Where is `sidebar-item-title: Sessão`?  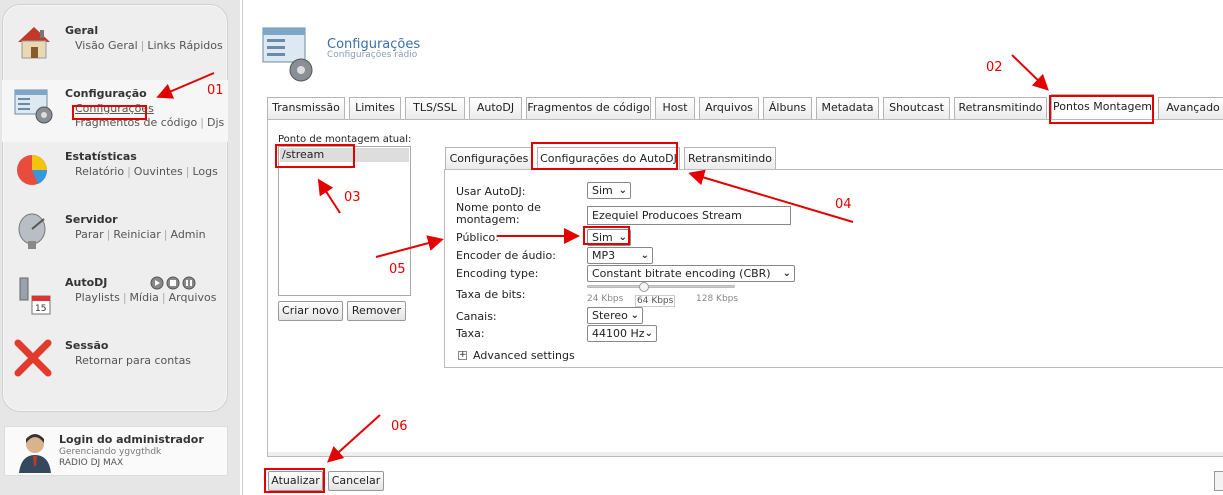
sidebar-item-title: Sessão is located at coordinates (86, 345).